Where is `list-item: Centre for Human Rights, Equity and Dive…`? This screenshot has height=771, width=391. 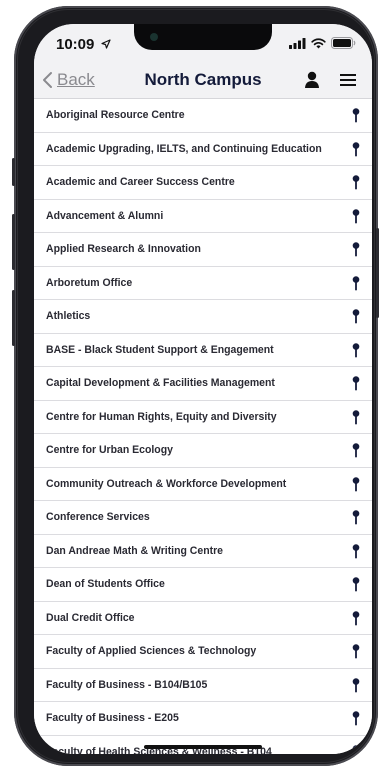
list-item: Centre for Human Rights, Equity and Dive… is located at coordinates (203, 417).